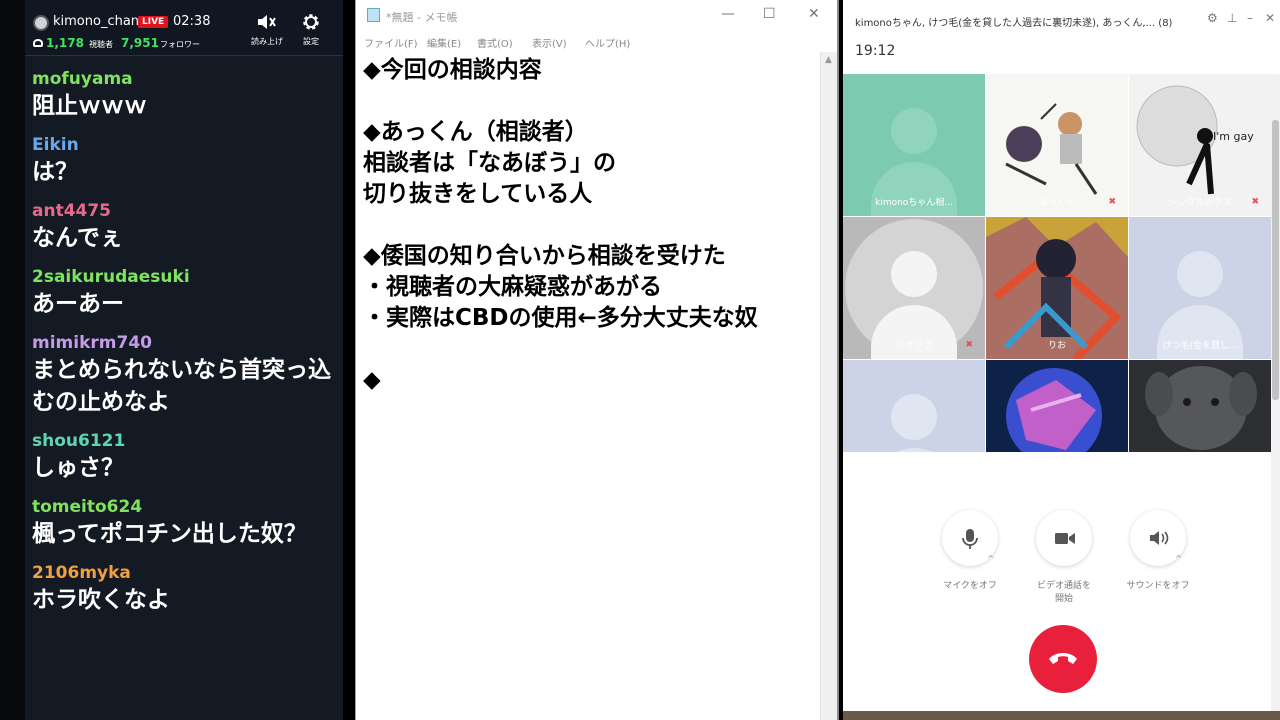  What do you see at coordinates (187, 277) in the screenshot?
I see `chat-username: 2saikurudaesuki` at bounding box center [187, 277].